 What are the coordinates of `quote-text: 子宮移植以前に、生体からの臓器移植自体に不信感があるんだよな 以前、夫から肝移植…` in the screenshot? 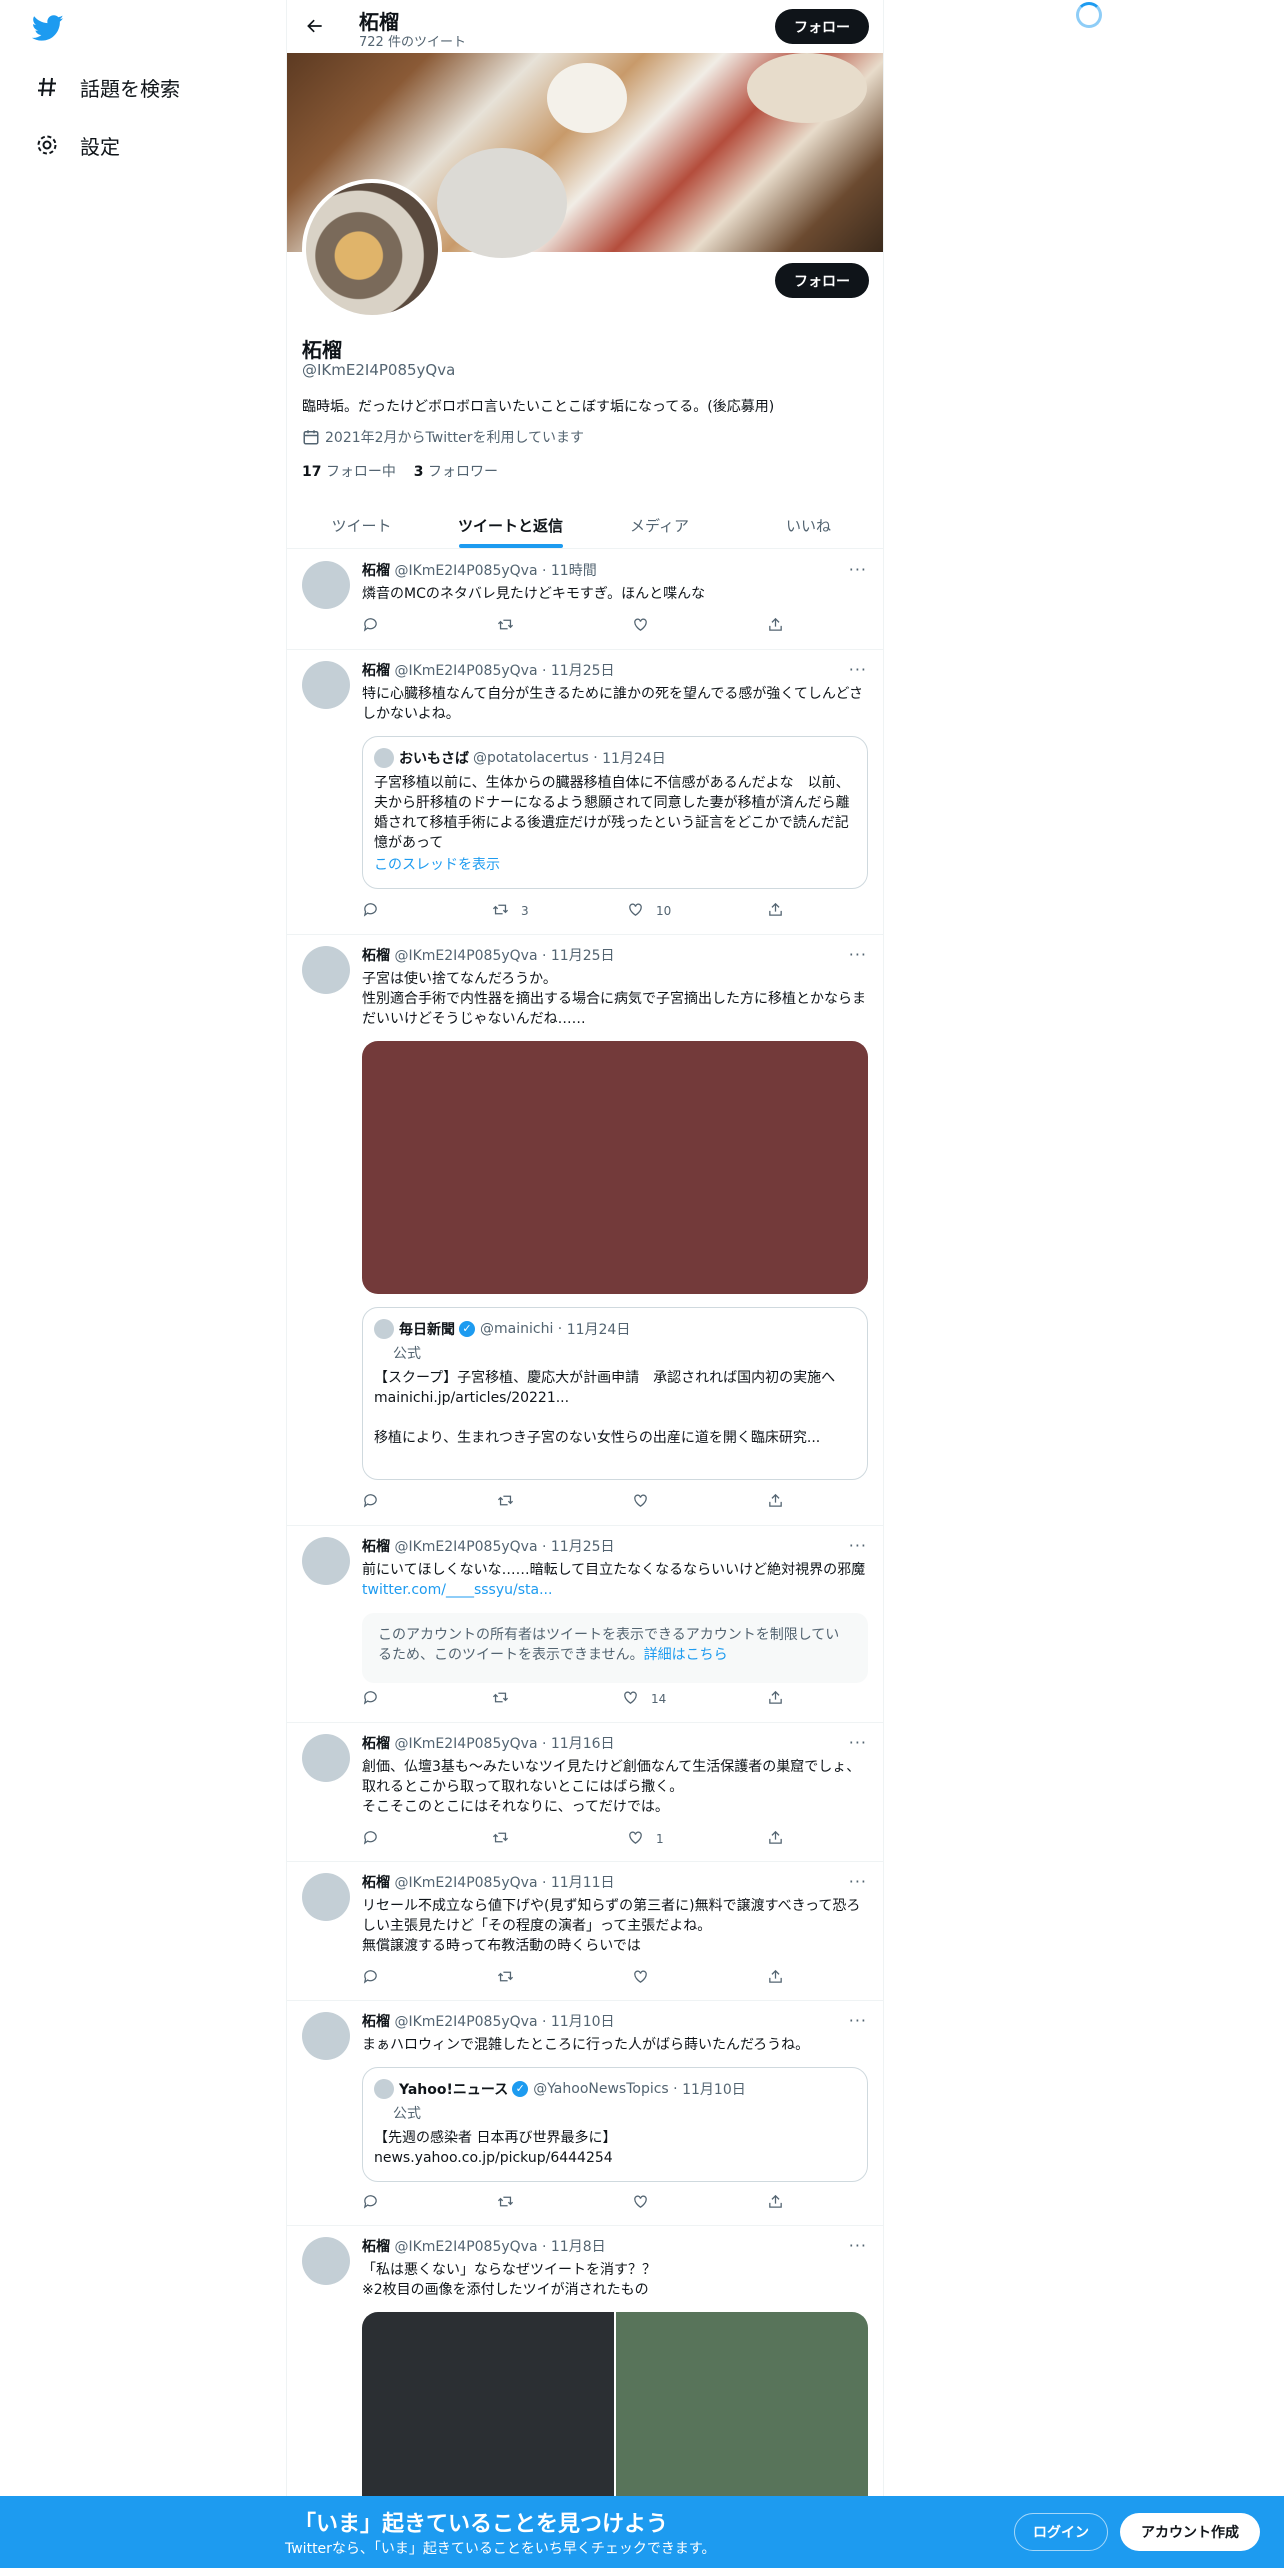 It's located at (612, 813).